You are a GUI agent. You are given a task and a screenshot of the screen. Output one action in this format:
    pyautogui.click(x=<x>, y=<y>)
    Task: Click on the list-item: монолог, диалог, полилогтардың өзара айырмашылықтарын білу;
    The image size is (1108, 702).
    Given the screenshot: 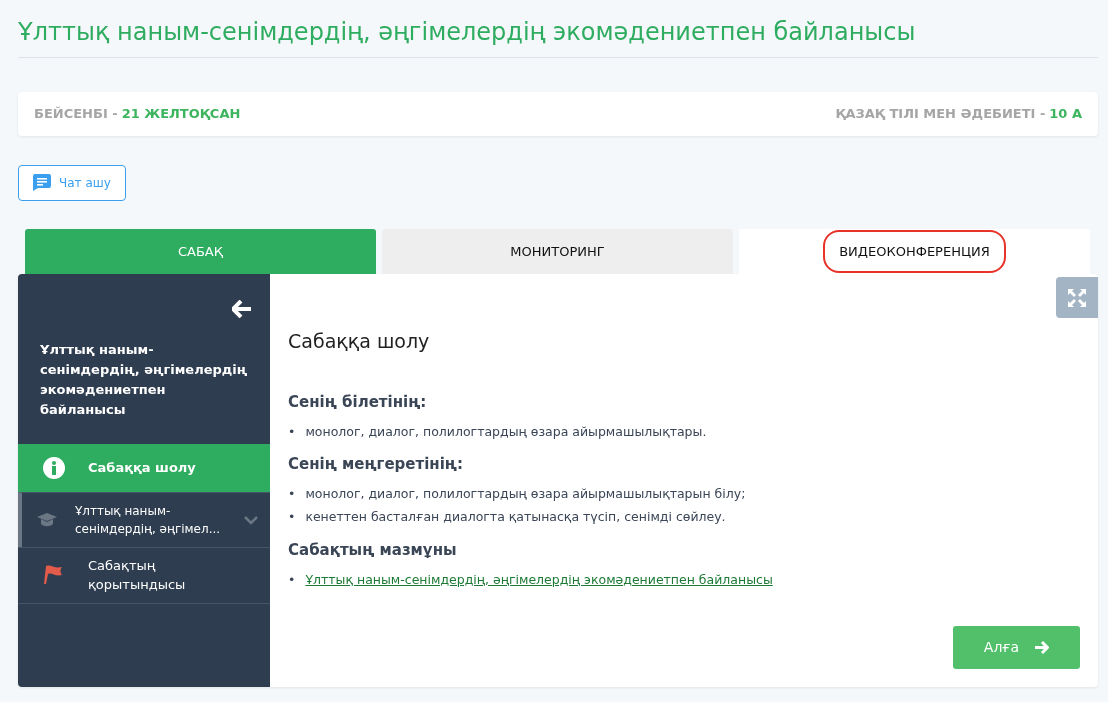 What is the action you would take?
    pyautogui.click(x=525, y=494)
    